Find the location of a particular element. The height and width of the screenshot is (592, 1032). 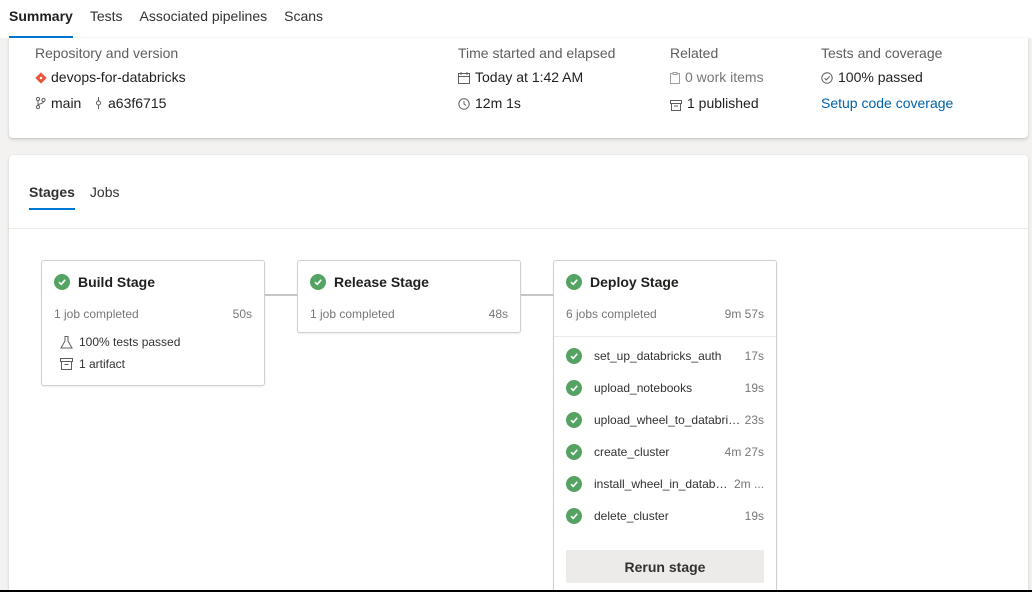

tab-tests: Tests is located at coordinates (106, 16).